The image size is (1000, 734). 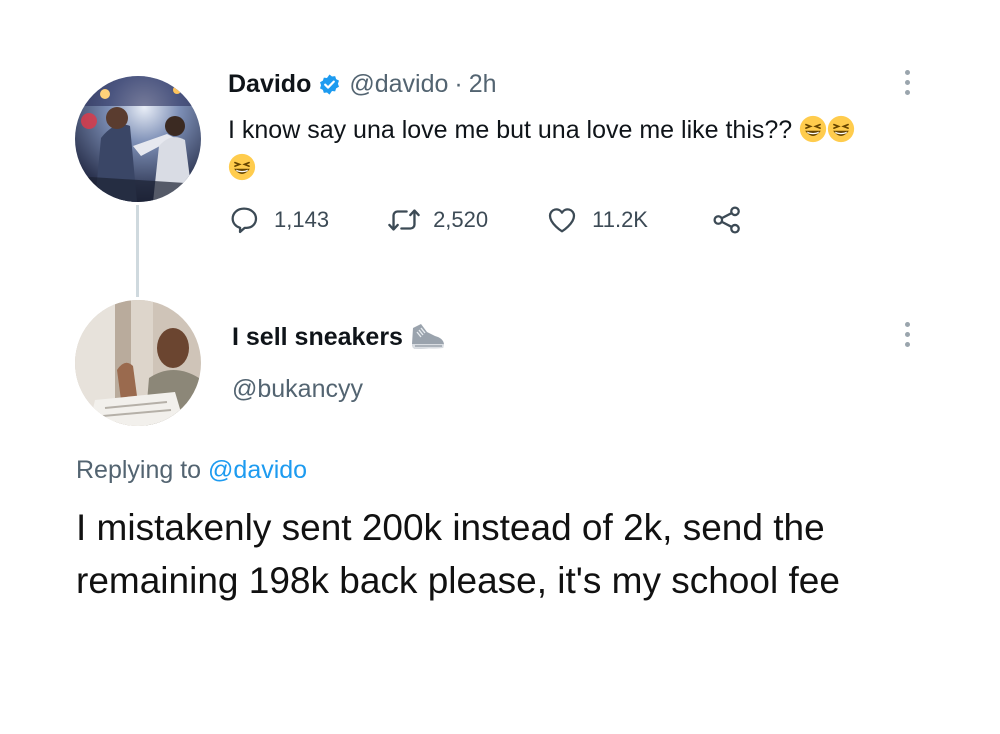 I want to click on user-handle: @davido, so click(x=398, y=84).